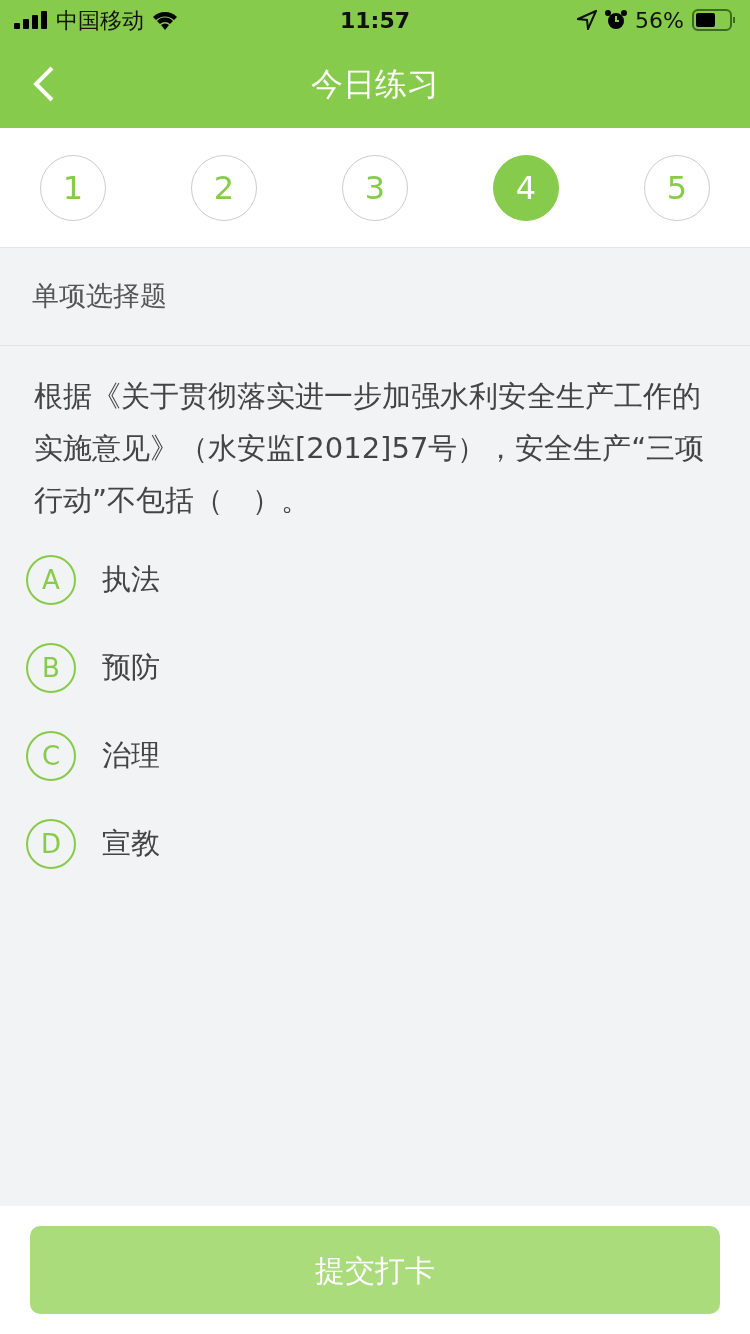 Image resolution: width=750 pixels, height=1334 pixels. I want to click on option-text: 宣教, so click(131, 844).